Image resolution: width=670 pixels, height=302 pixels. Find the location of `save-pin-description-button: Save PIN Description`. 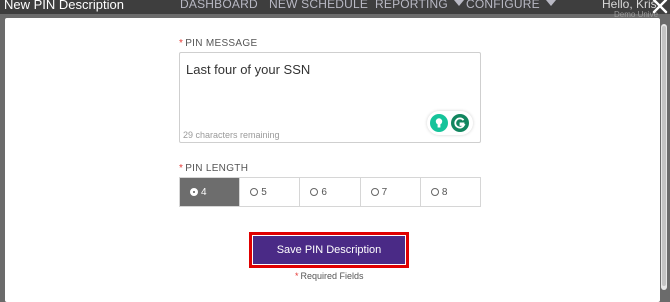

save-pin-description-button: Save PIN Description is located at coordinates (329, 250).